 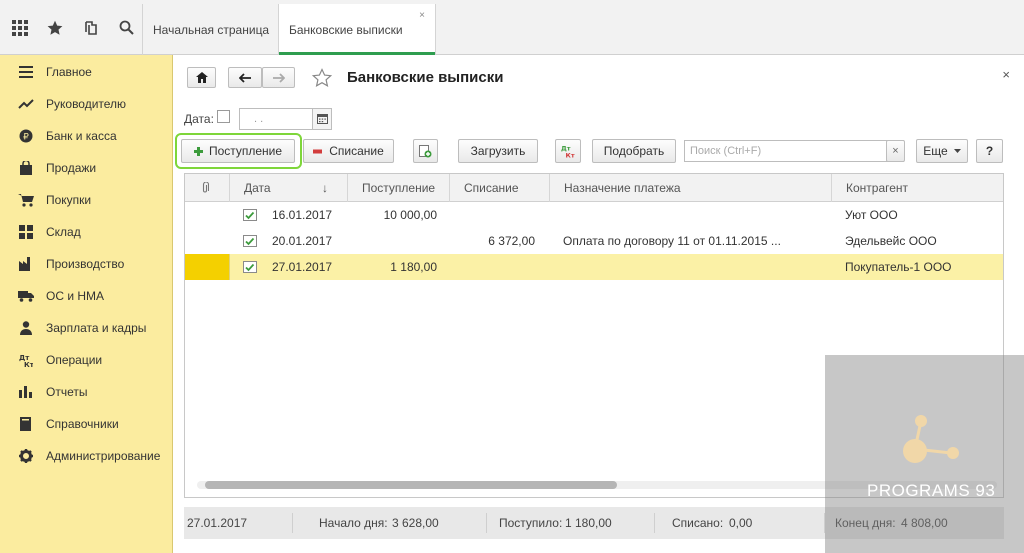 I want to click on purpose-column-header: Назначение платежа, so click(x=690, y=188).